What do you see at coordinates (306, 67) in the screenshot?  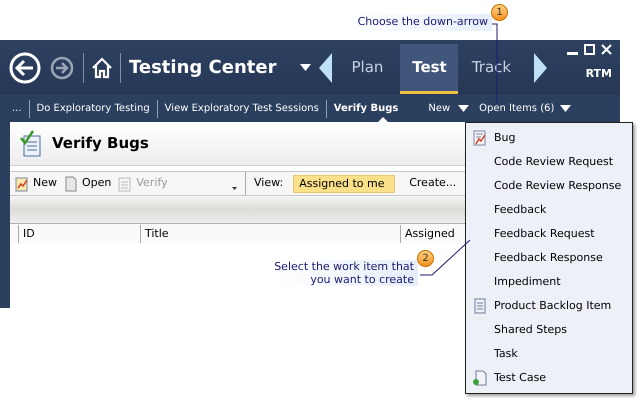 I see `caret-icon` at bounding box center [306, 67].